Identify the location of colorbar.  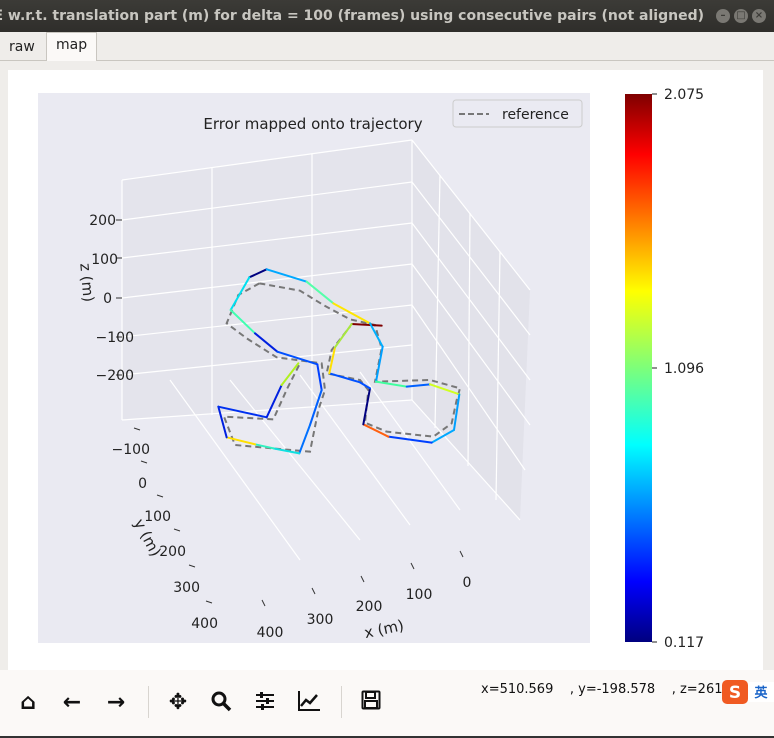
(638, 368).